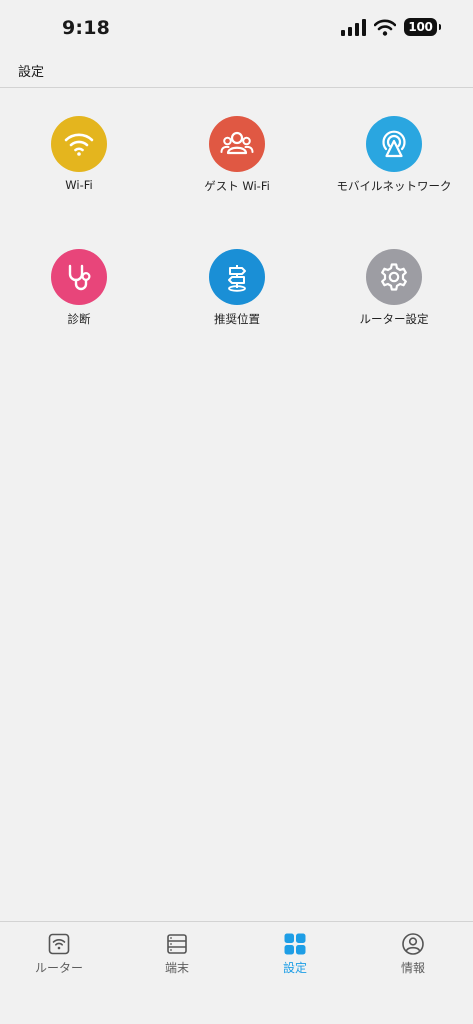 This screenshot has height=1024, width=473. I want to click on battery-icon: 100, so click(422, 27).